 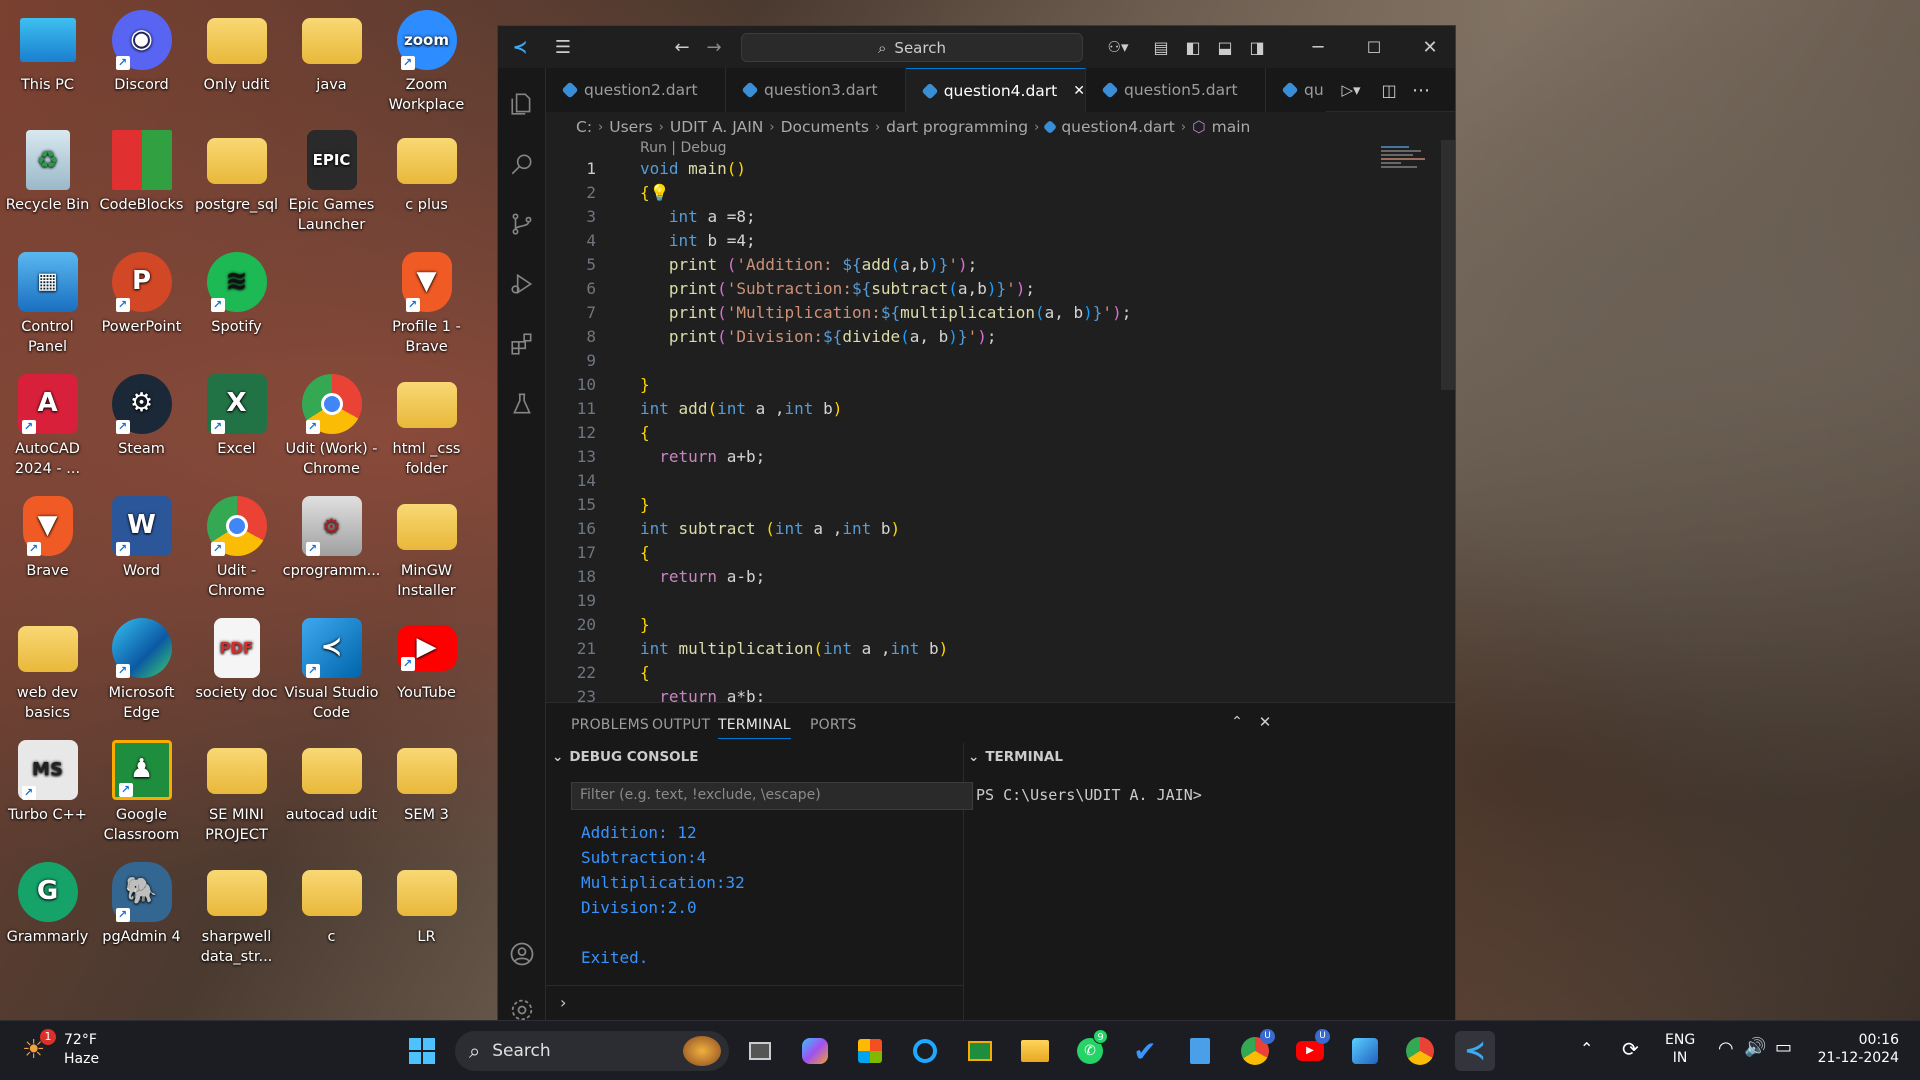 What do you see at coordinates (236, 295) in the screenshot?
I see `desktop-icon-spotify: ≋ ↗ Spotify` at bounding box center [236, 295].